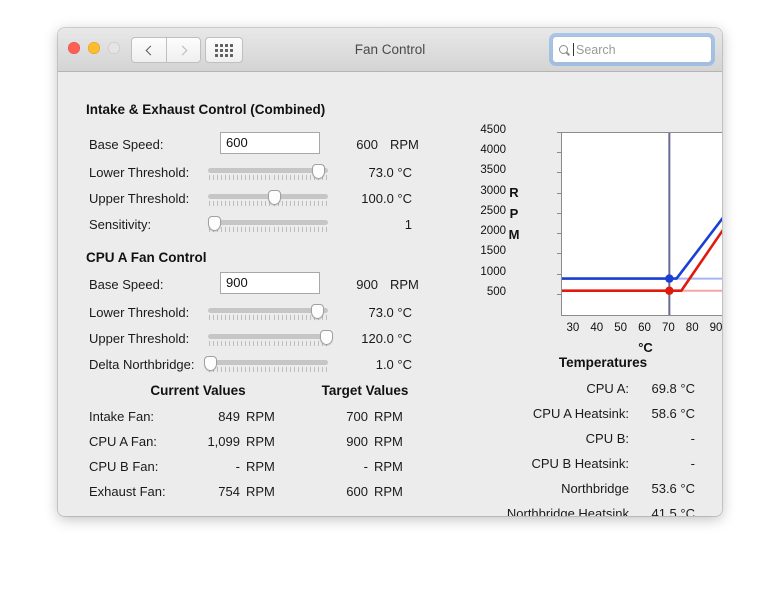  Describe the element at coordinates (573, 328) in the screenshot. I see `chart-xtick-label: 30` at that location.